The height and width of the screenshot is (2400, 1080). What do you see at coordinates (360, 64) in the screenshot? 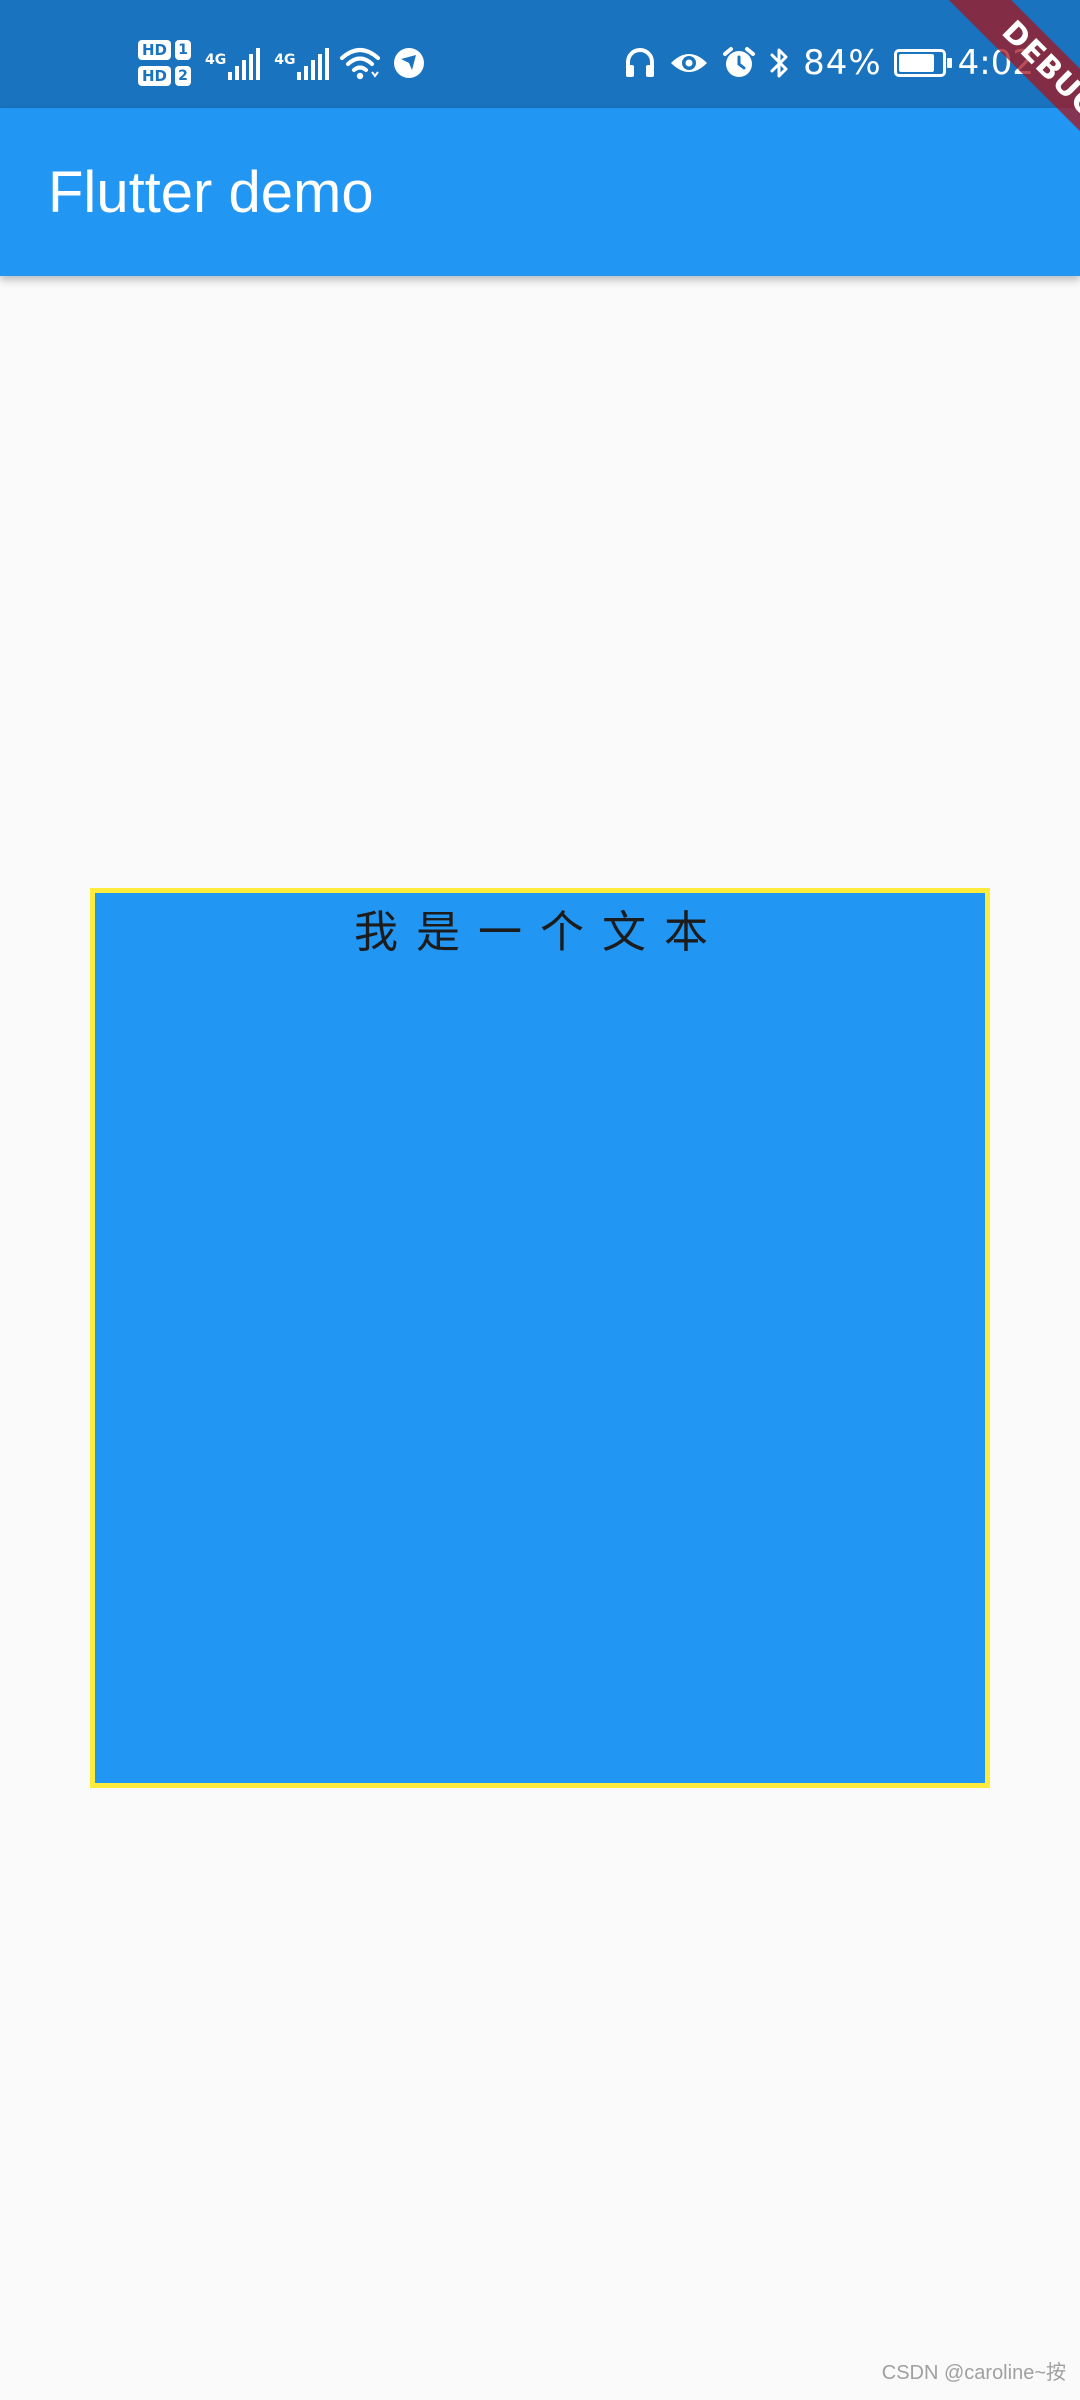
I see `wifi-icon` at bounding box center [360, 64].